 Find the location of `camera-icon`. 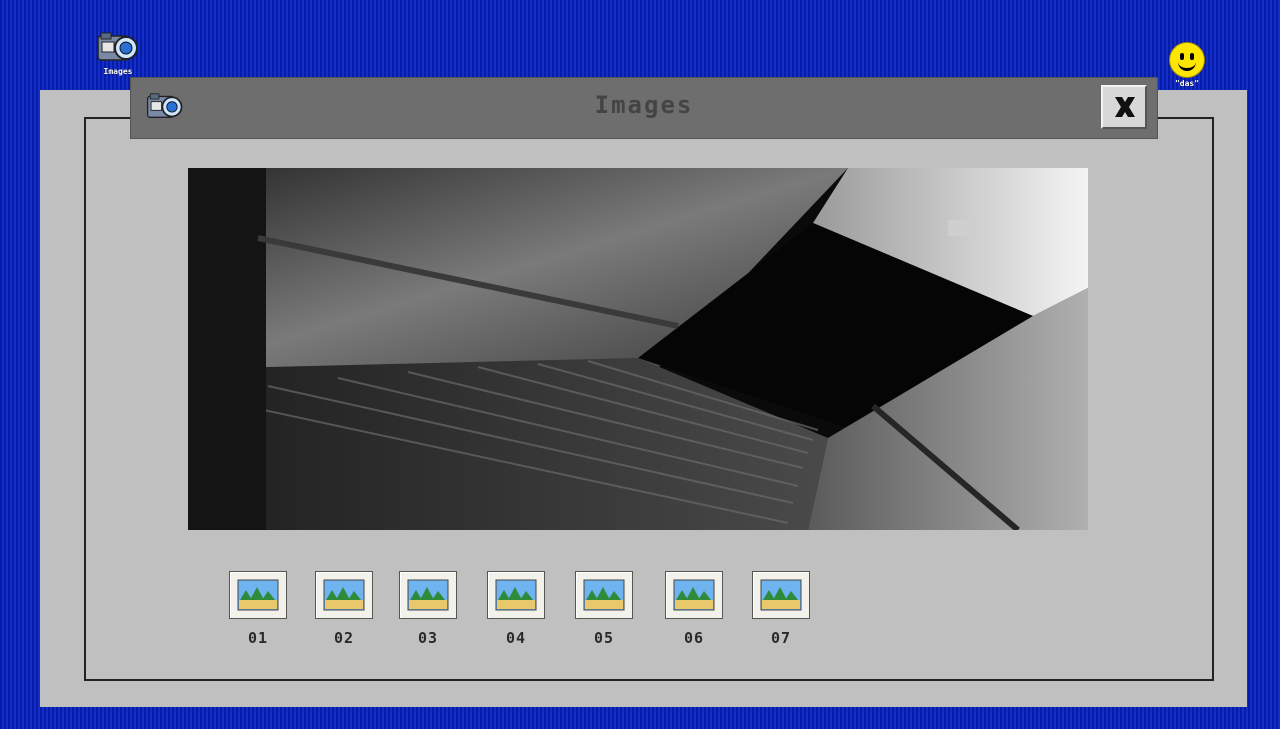

camera-icon is located at coordinates (117, 46).